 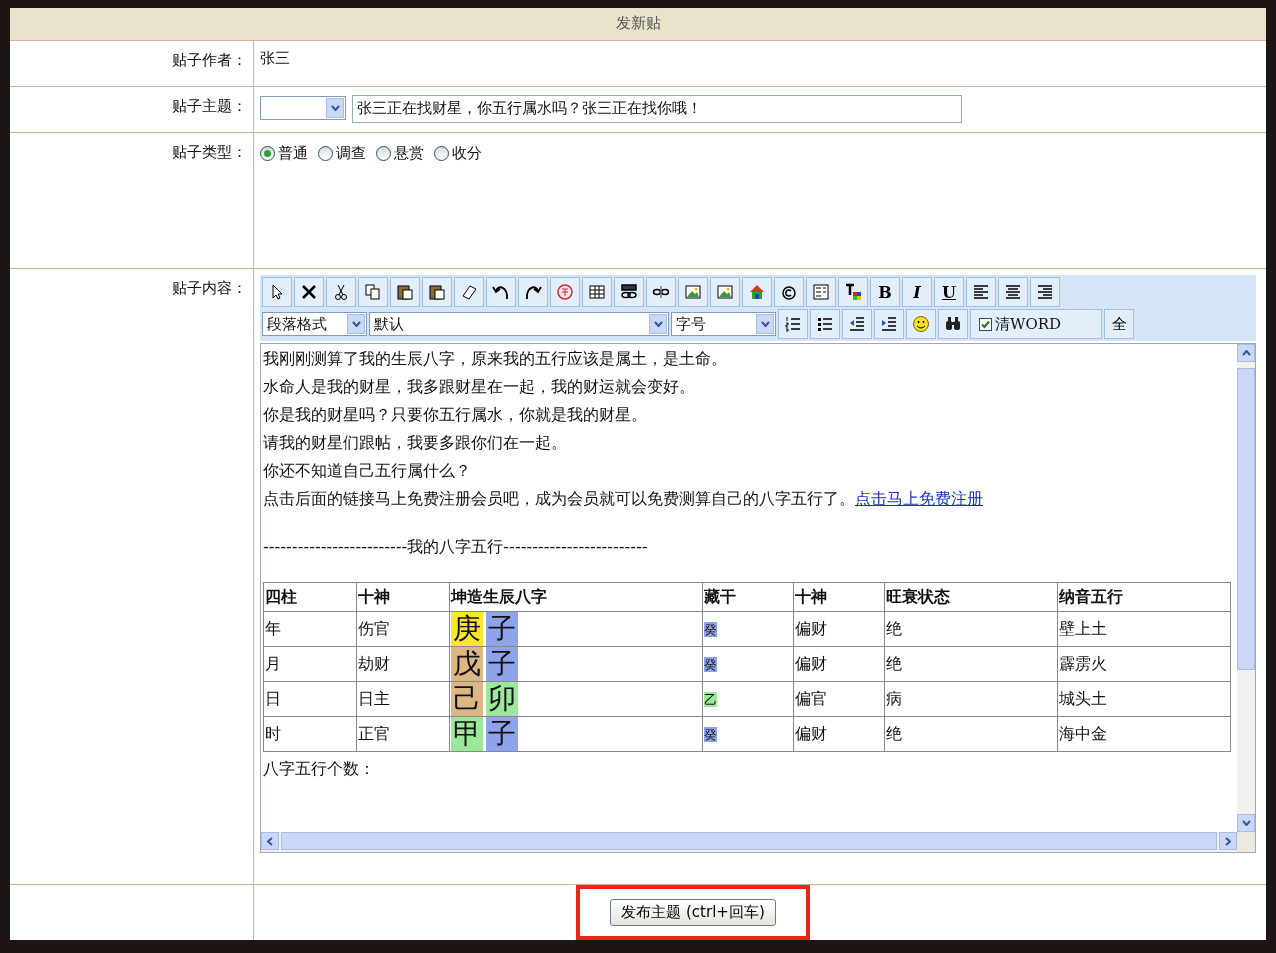 What do you see at coordinates (310, 699) in the screenshot?
I see `table-cell: 日` at bounding box center [310, 699].